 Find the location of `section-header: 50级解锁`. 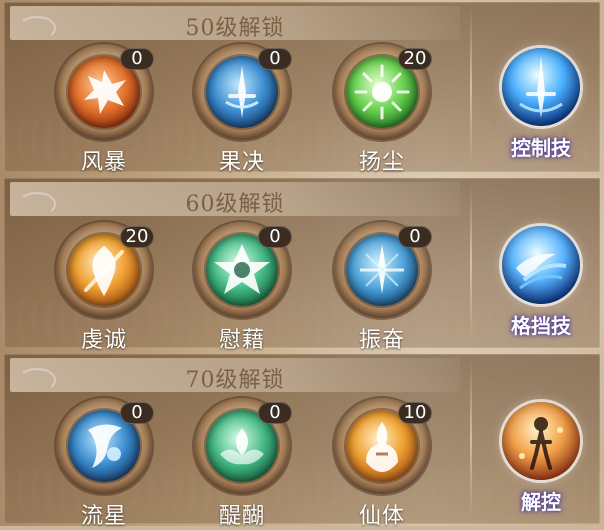

section-header: 50级解锁 is located at coordinates (235, 23).